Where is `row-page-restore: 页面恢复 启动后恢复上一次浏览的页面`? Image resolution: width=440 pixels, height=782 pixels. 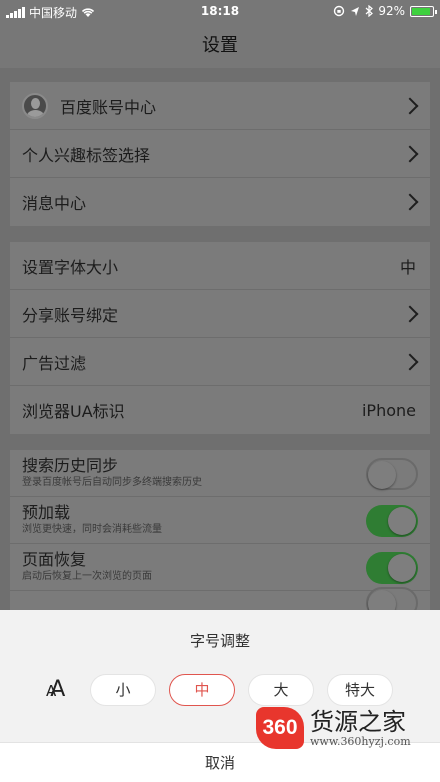
row-page-restore: 页面恢复 启动后恢复上一次浏览的页面 is located at coordinates (220, 567).